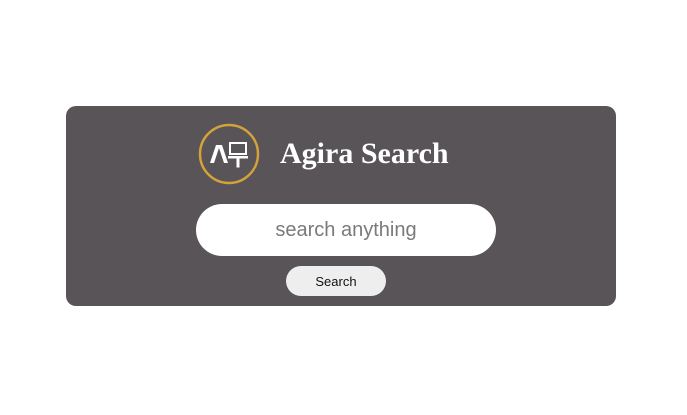 The width and height of the screenshot is (687, 415). I want to click on agira-logo-icon, so click(229, 154).